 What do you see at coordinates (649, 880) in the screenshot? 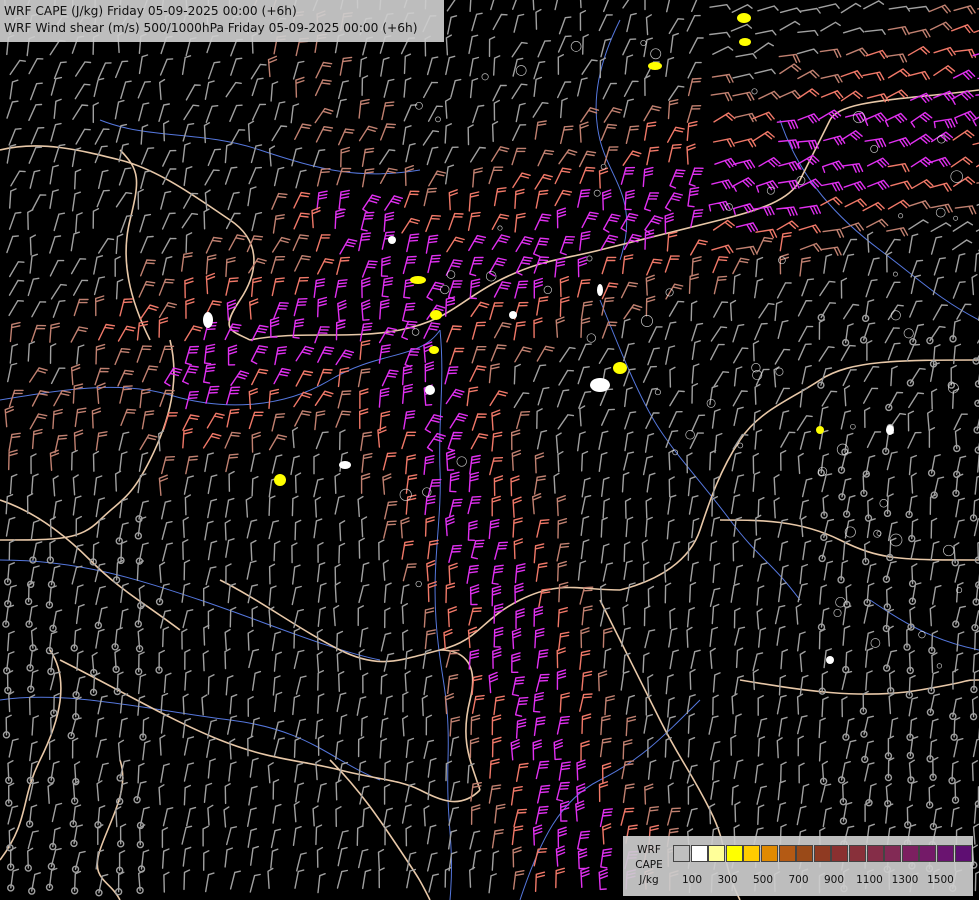
I see `legend-unit-label: J/kg` at bounding box center [649, 880].